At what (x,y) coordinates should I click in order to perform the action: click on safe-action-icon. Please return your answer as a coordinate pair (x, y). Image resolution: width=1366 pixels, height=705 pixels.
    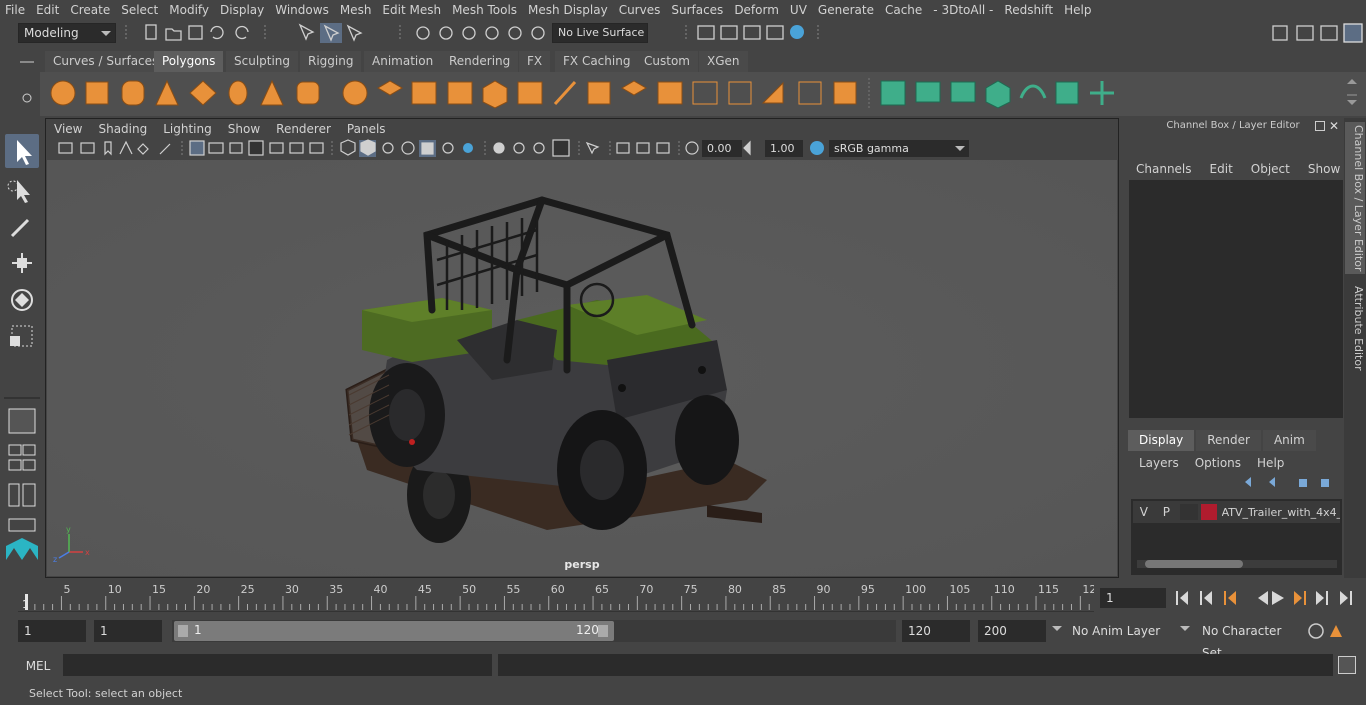
    Looking at the image, I should click on (296, 148).